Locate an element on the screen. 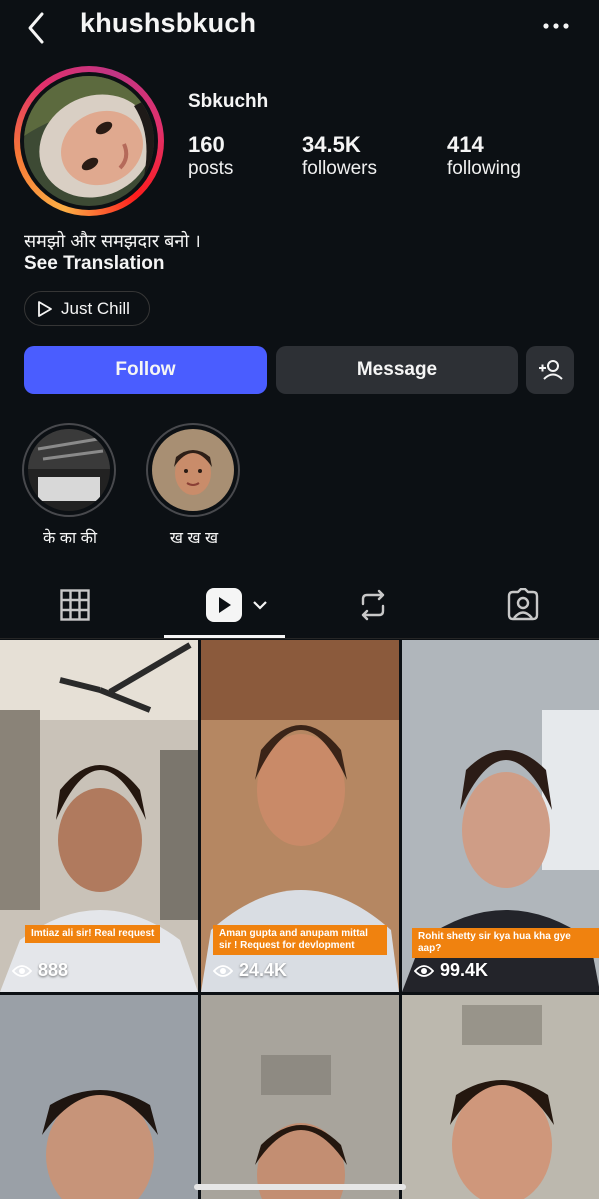 This screenshot has height=1199, width=599. reel-views: 24.4K is located at coordinates (250, 970).